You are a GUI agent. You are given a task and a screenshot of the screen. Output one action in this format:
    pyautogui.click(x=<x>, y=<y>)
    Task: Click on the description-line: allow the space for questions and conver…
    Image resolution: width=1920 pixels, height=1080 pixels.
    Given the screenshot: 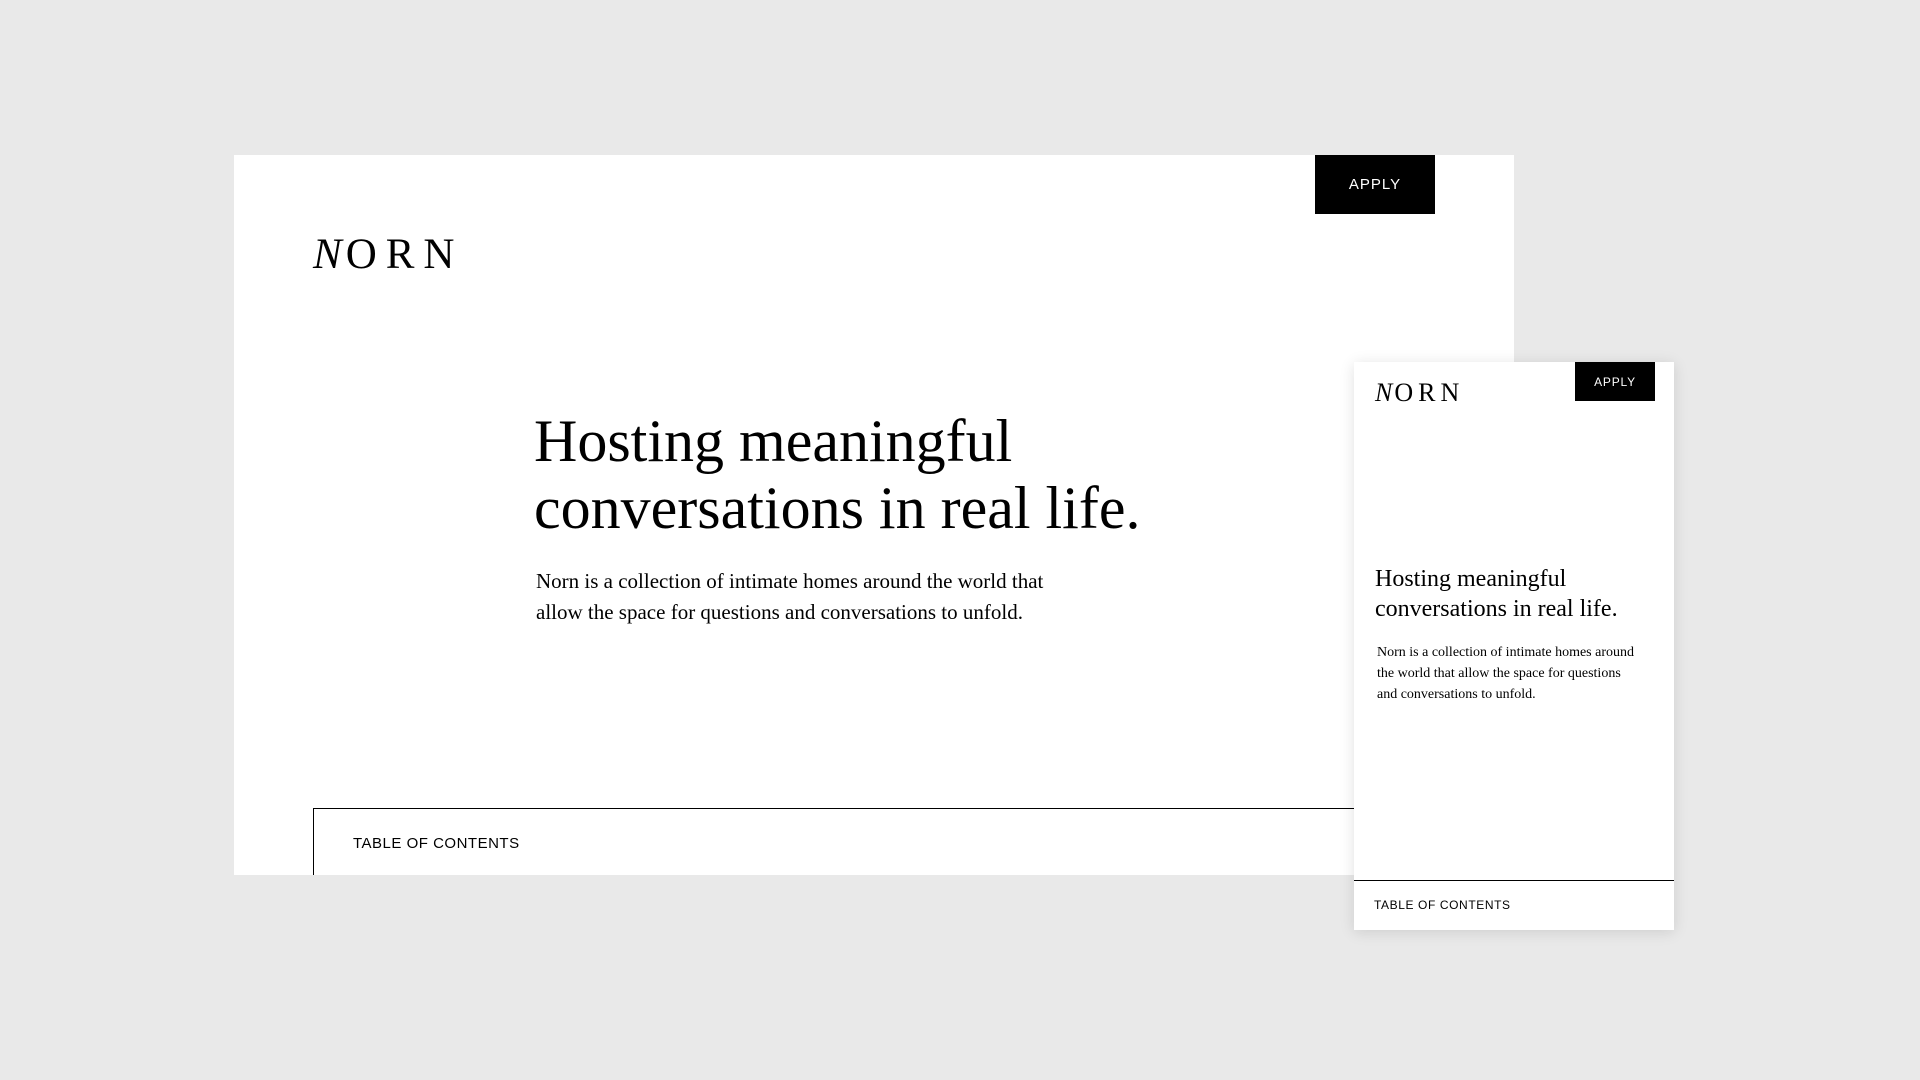 What is the action you would take?
    pyautogui.click(x=779, y=612)
    